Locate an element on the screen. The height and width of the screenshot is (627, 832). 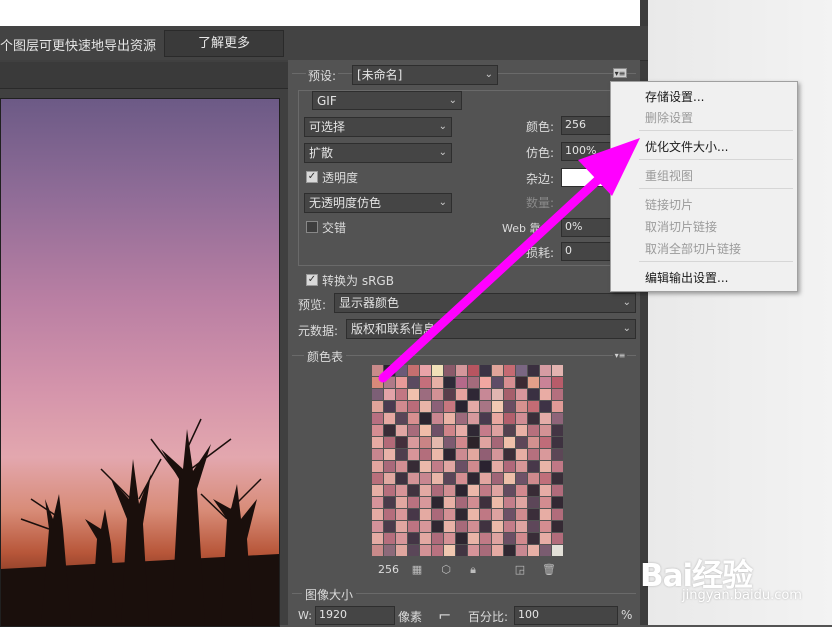
dither-field: 100% is located at coordinates (587, 151).